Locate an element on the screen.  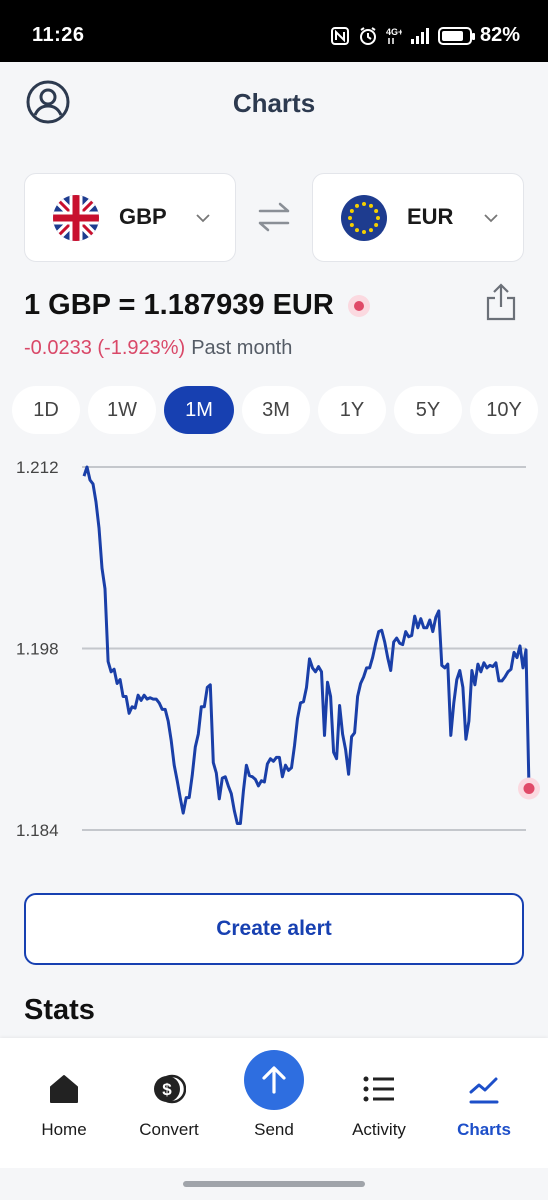
from-currency-selector: GBP is located at coordinates (130, 217).